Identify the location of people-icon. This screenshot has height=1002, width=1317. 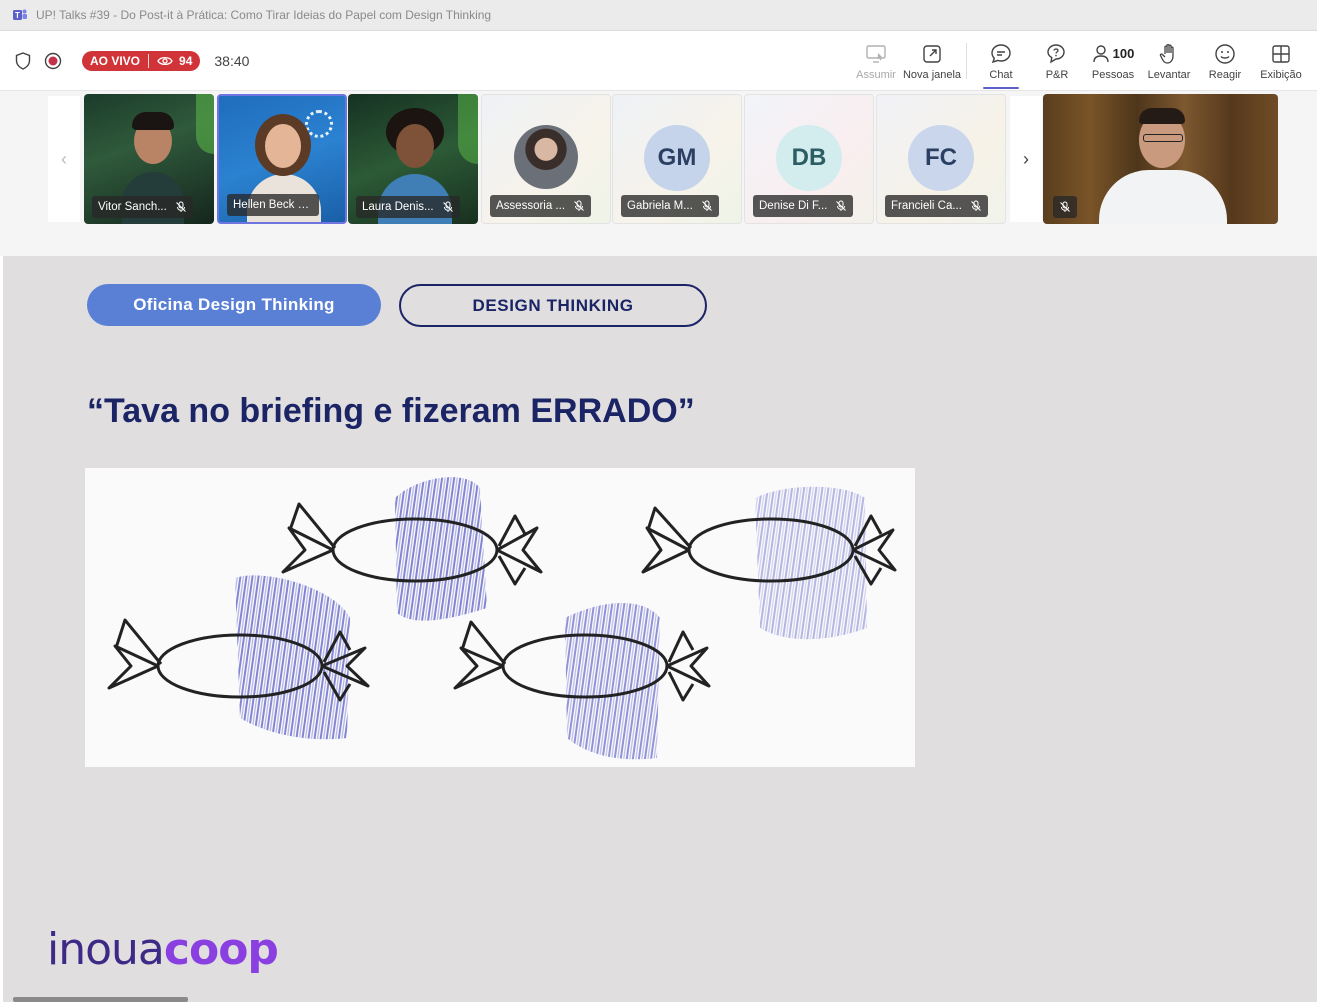
(1100, 53).